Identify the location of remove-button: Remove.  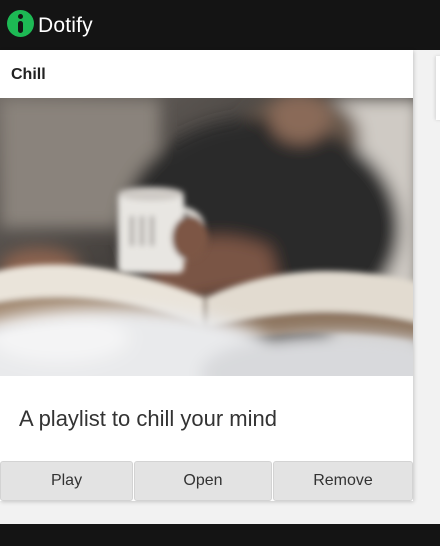
(343, 481).